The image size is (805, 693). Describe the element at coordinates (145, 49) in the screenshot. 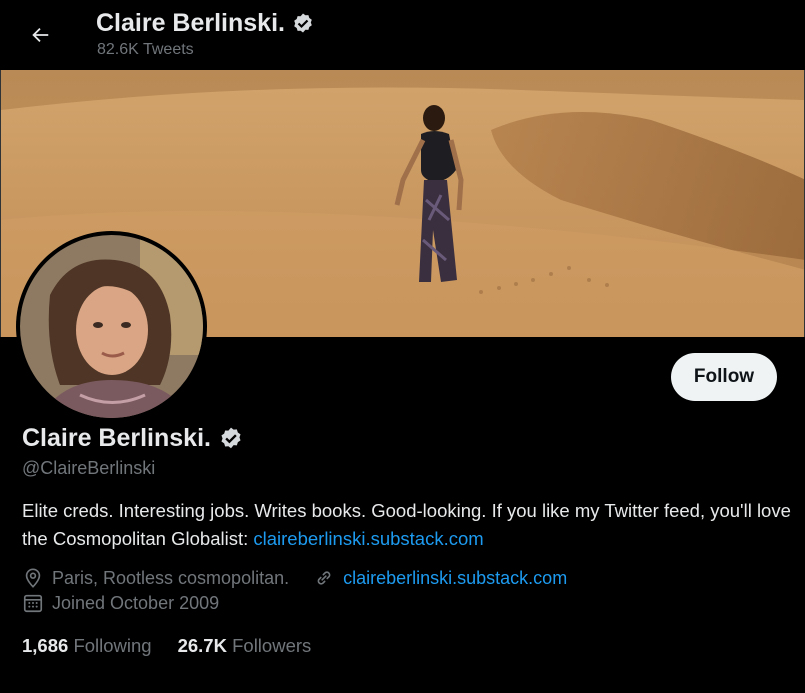

I see `tweet-count: 82.6K Tweets` at that location.